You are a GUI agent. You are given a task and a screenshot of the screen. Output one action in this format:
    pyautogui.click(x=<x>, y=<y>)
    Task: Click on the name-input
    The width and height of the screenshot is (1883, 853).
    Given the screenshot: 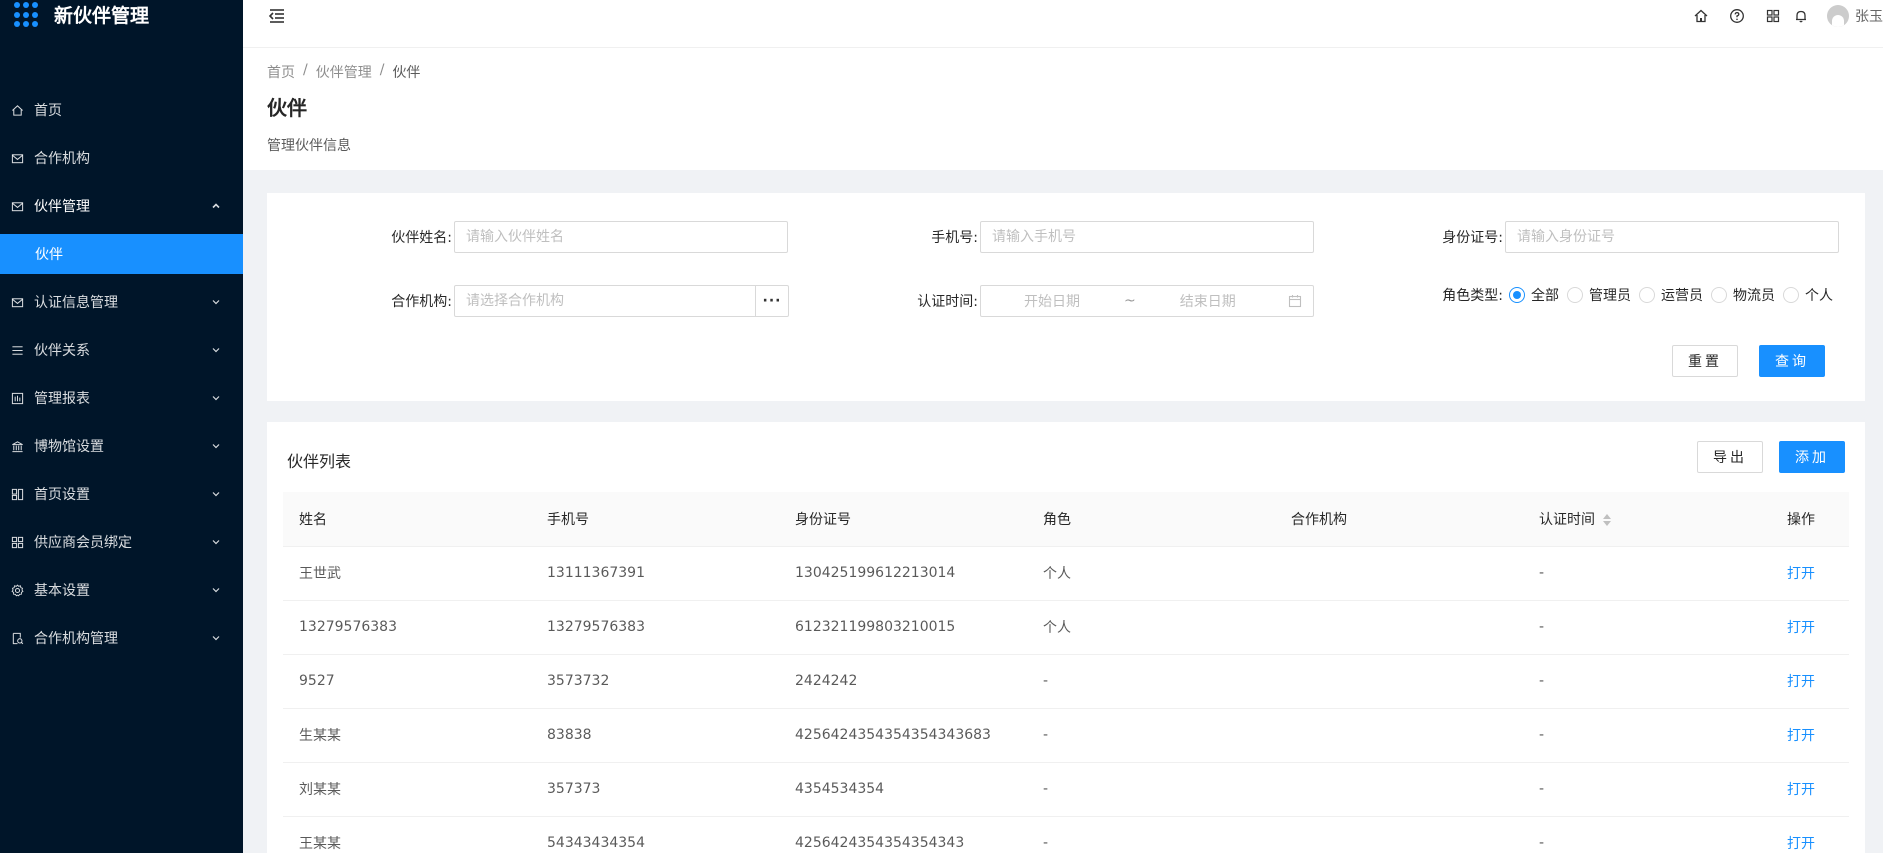 What is the action you would take?
    pyautogui.click(x=621, y=237)
    